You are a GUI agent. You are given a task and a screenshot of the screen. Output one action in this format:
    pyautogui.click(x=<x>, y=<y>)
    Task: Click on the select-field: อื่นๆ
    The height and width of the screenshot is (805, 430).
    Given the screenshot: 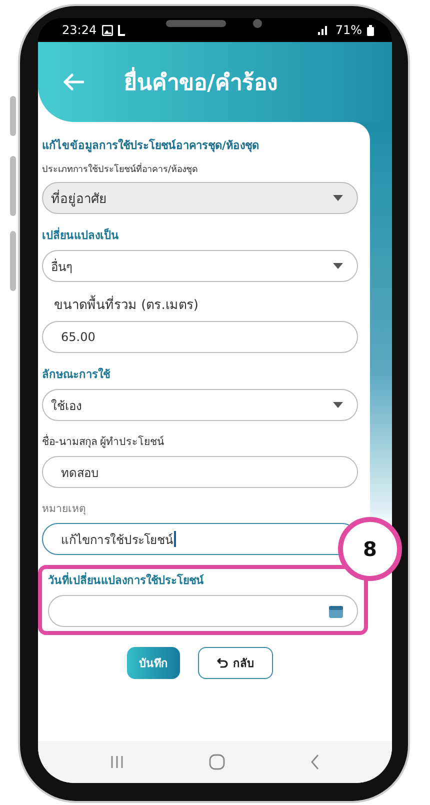 What is the action you would take?
    pyautogui.click(x=200, y=266)
    